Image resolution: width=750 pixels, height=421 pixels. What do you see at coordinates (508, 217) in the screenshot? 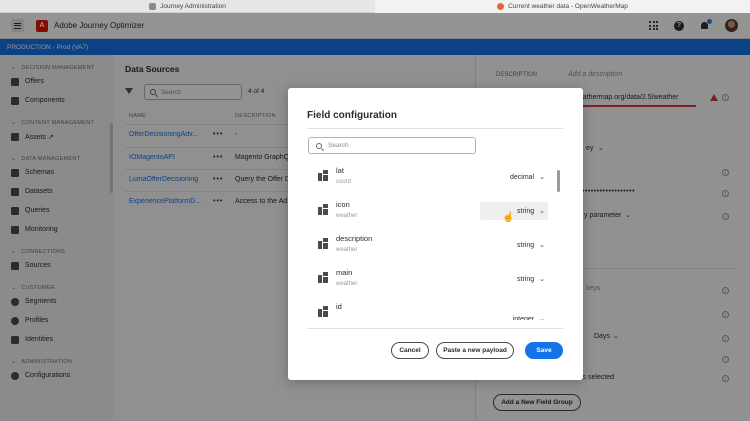
I see `pointer-cursor-icon: ☝` at bounding box center [508, 217].